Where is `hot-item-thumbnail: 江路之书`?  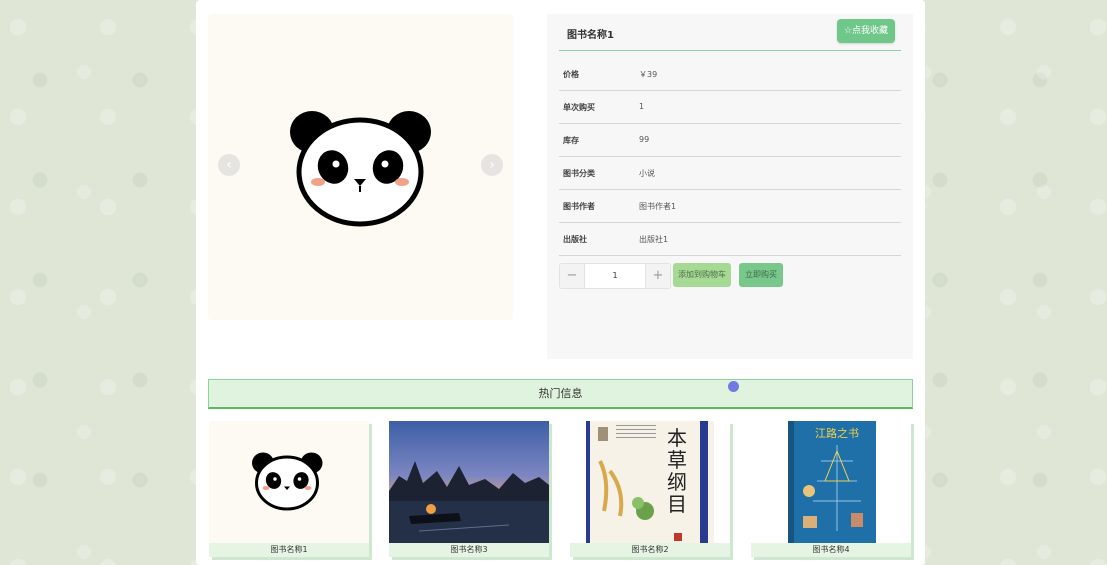 hot-item-thumbnail: 江路之书 is located at coordinates (831, 482).